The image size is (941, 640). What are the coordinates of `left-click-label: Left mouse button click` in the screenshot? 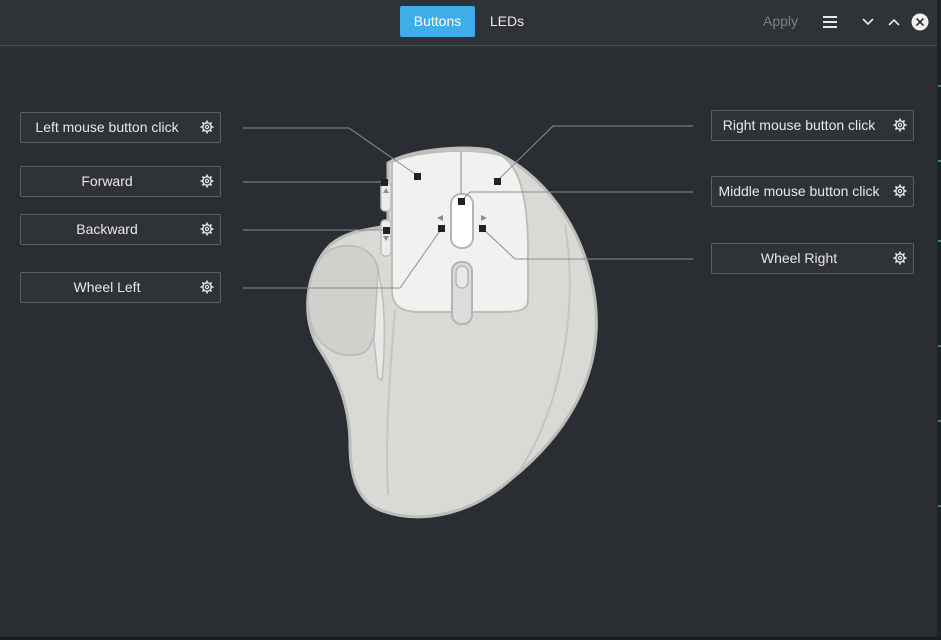 It's located at (107, 127).